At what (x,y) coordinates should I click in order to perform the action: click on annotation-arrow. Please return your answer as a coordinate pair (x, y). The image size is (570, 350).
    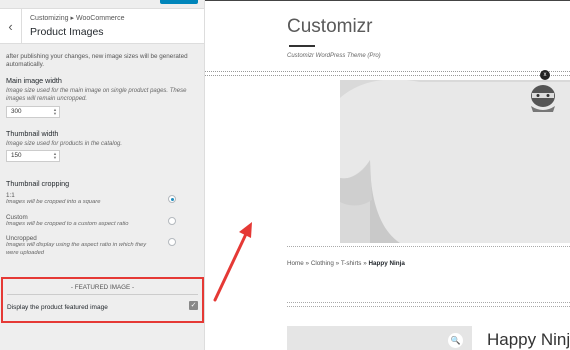
    Looking at the image, I should click on (232, 262).